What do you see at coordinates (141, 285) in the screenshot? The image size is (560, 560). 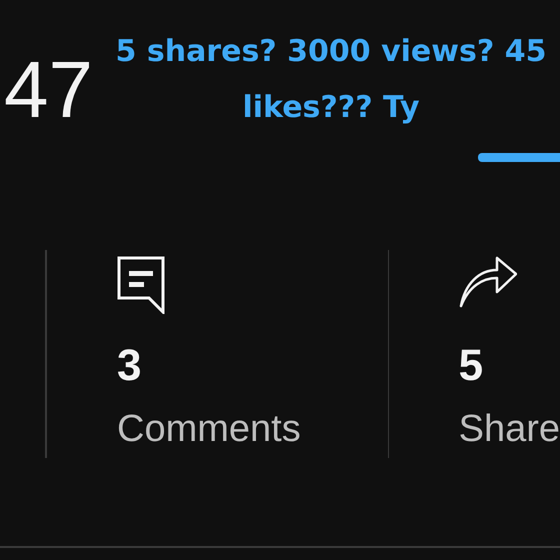 I see `comment-icon` at bounding box center [141, 285].